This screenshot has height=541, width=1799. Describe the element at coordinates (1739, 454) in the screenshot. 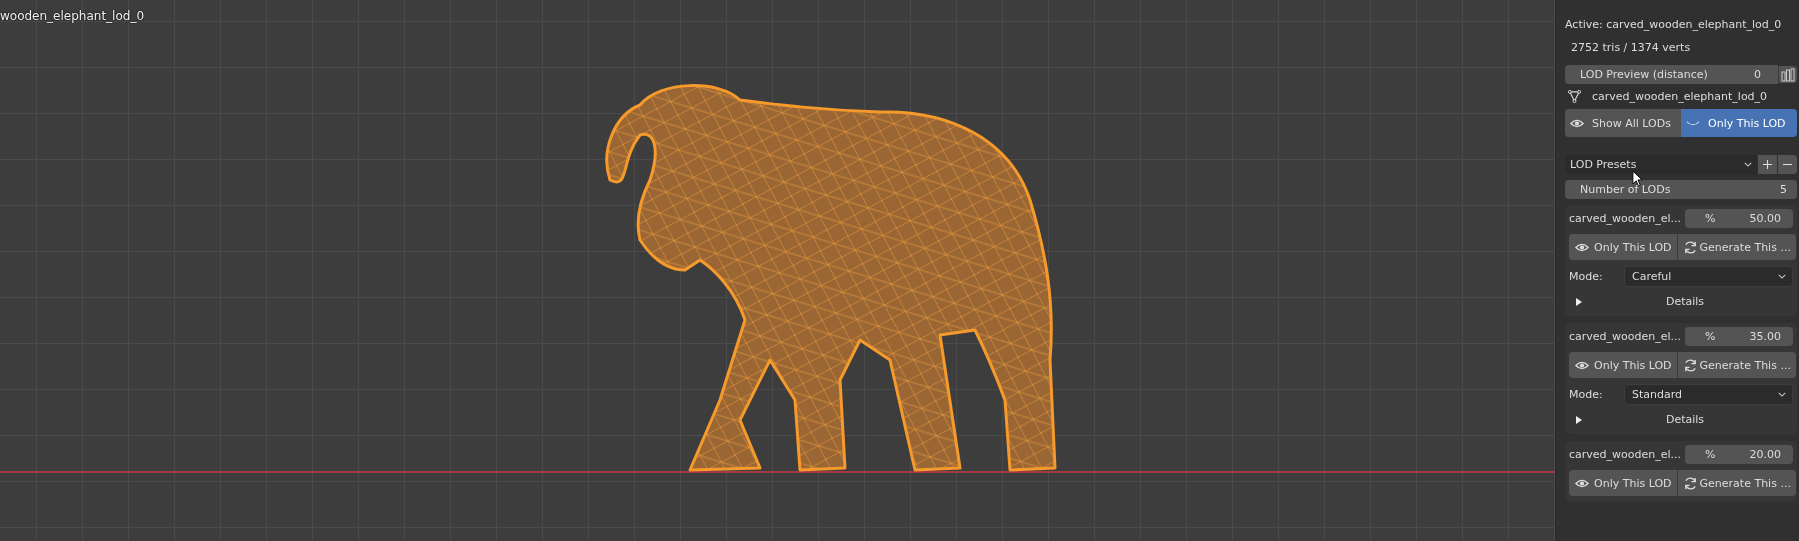

I see `ratio-field: % 20.00` at that location.